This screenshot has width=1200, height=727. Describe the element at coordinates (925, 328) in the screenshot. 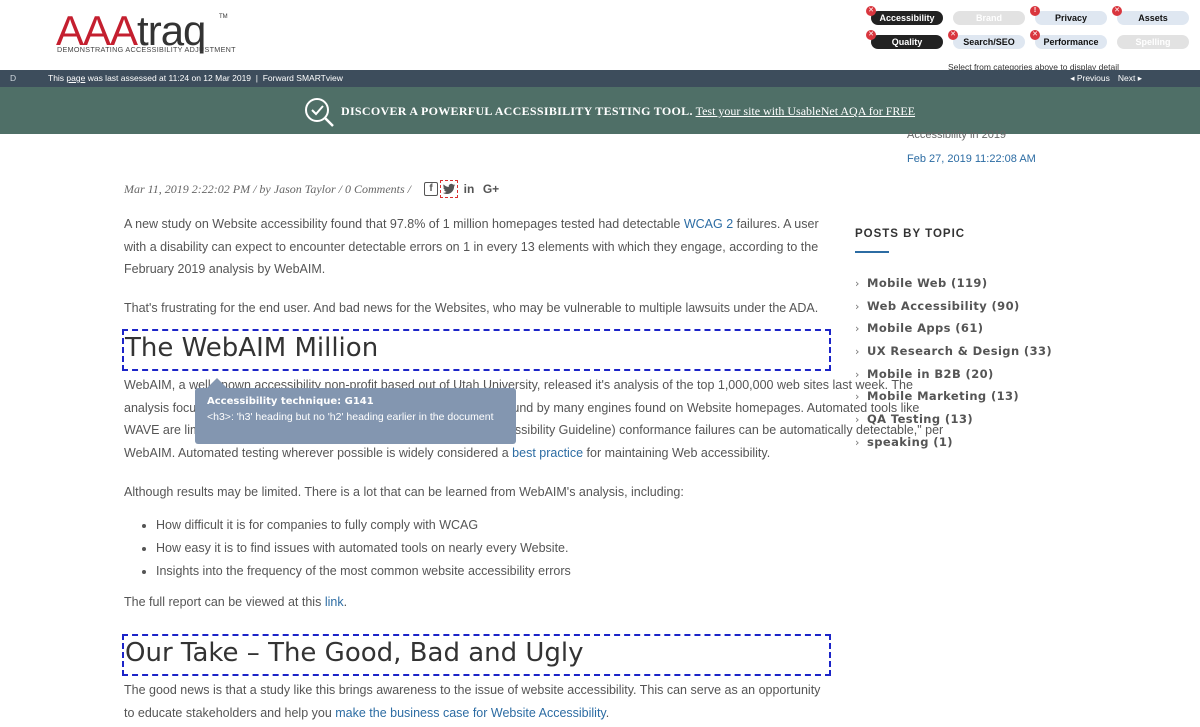

I see `topic-label: Mobile Apps (61)` at that location.